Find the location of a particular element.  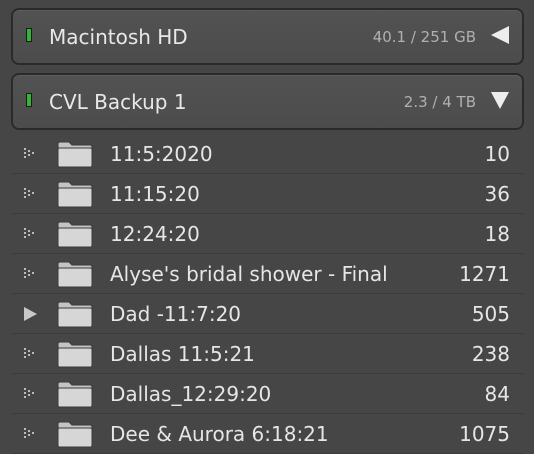

folder-photo-count: 18 is located at coordinates (497, 234).